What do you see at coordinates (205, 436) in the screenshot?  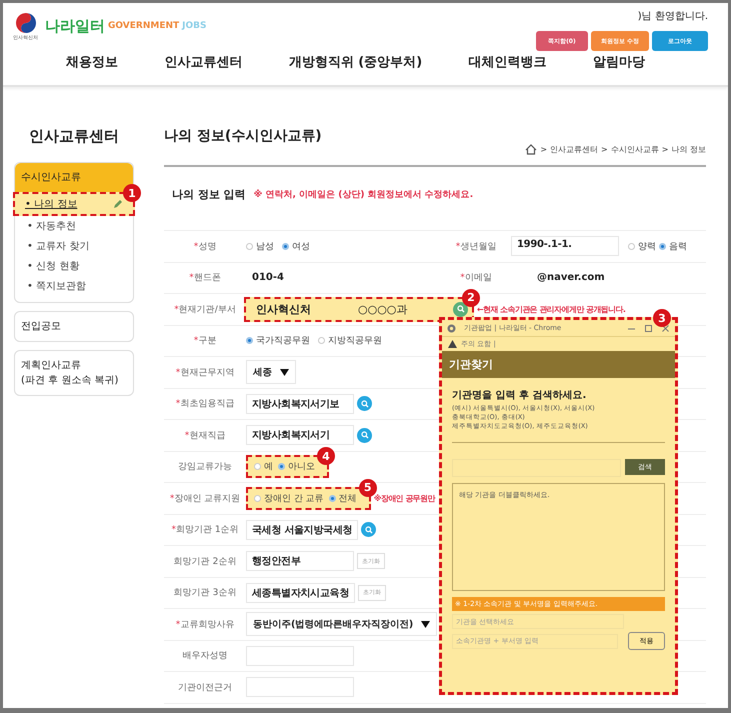 I see `field-label: *현재직급` at bounding box center [205, 436].